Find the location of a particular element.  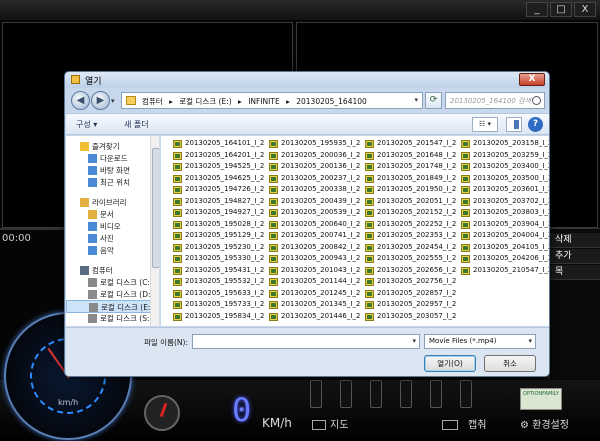

add-button: 추가 is located at coordinates (574, 256).